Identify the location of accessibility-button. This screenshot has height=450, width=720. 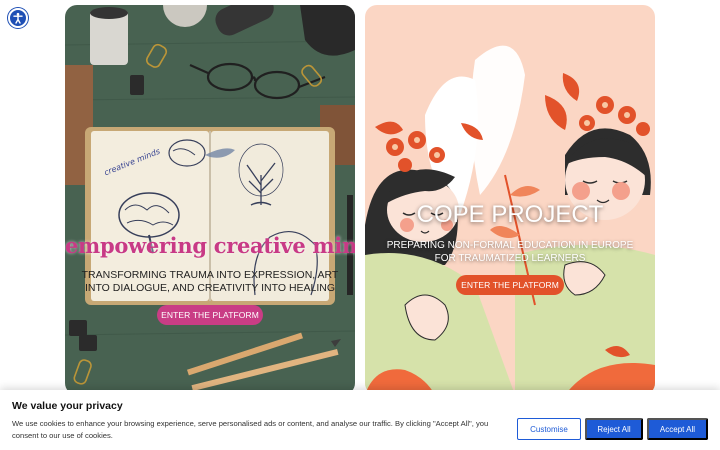
(18, 18).